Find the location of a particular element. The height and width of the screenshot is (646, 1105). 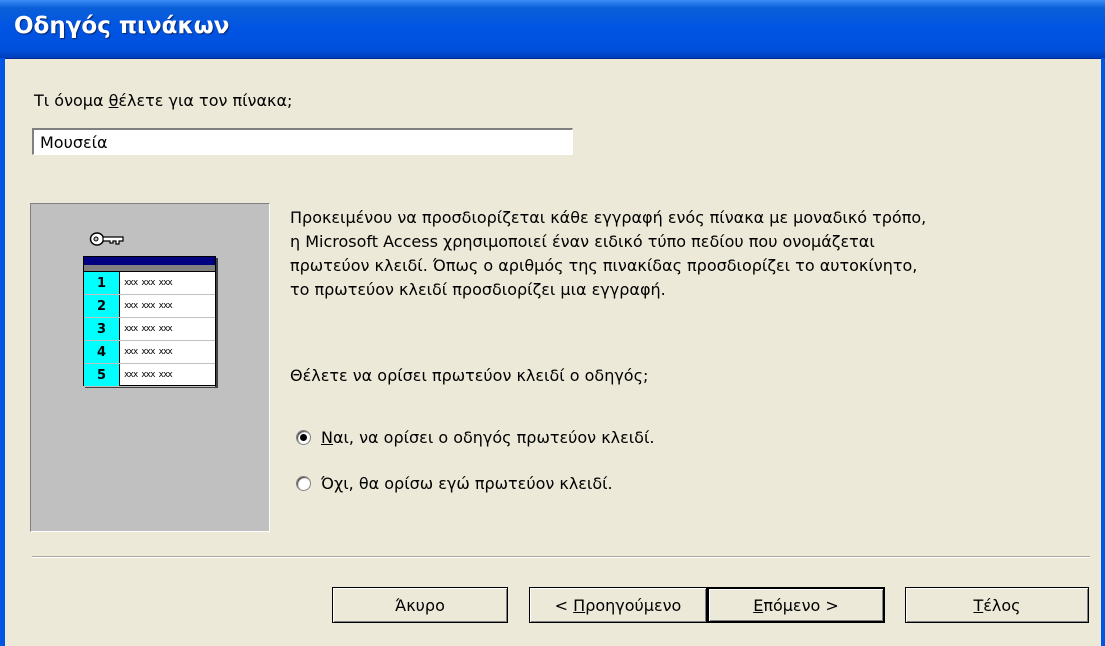

radio-unselected-icon is located at coordinates (303, 483).